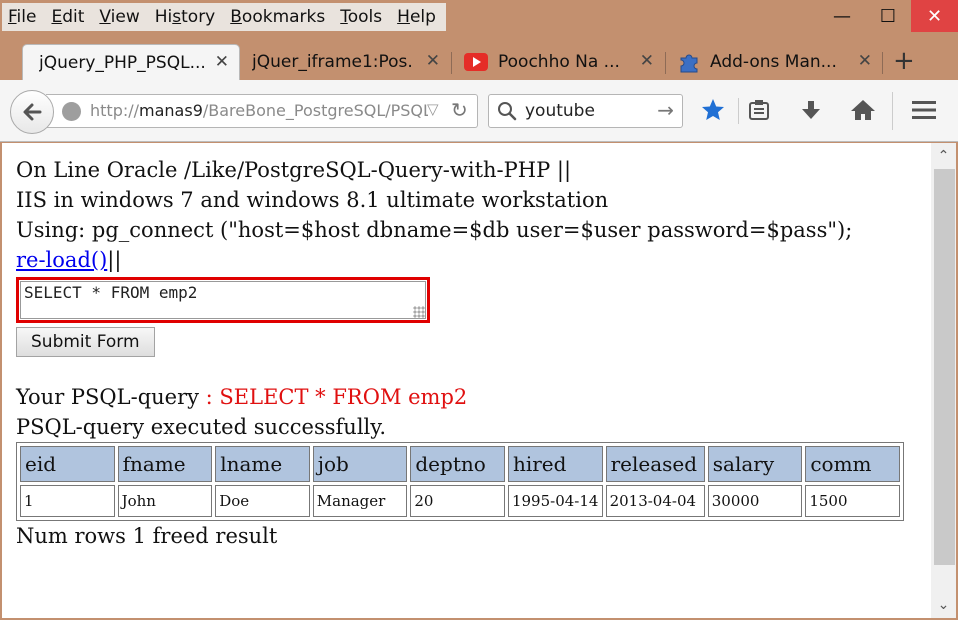 The height and width of the screenshot is (620, 958). I want to click on menu-history-label: History, so click(185, 17).